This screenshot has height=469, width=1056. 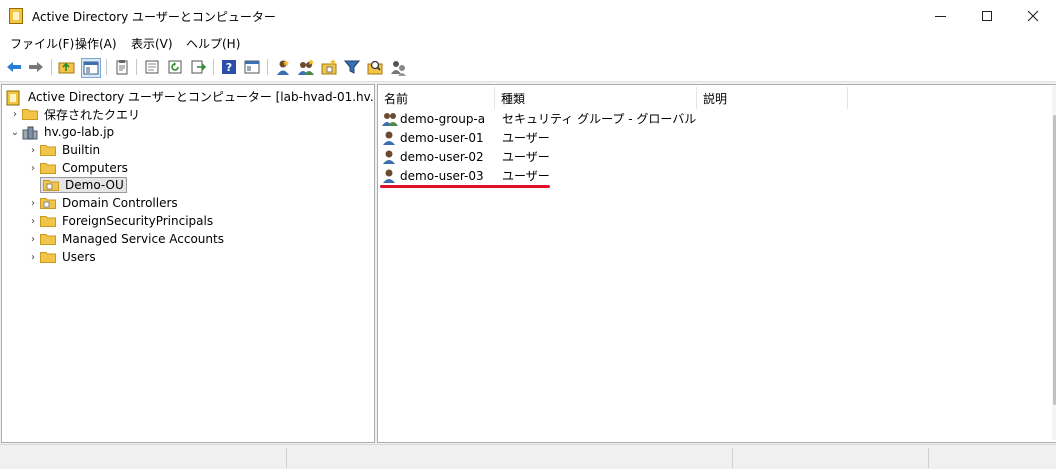 What do you see at coordinates (30, 133) in the screenshot?
I see `domain-icon` at bounding box center [30, 133].